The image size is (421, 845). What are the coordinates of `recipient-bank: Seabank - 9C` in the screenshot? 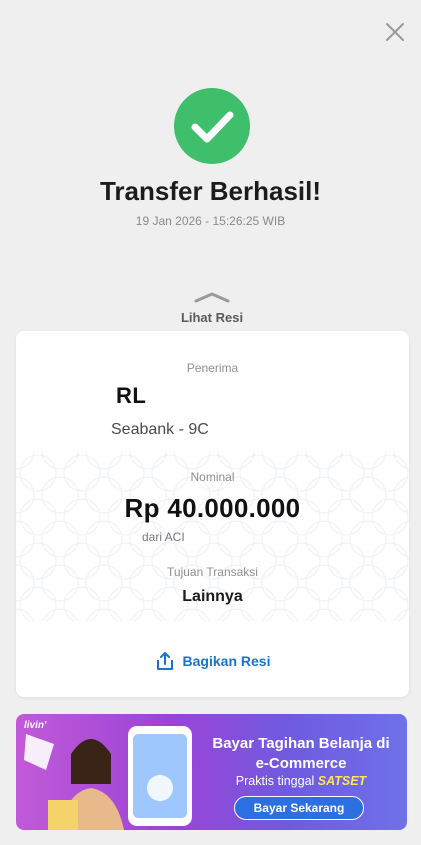 It's located at (160, 429).